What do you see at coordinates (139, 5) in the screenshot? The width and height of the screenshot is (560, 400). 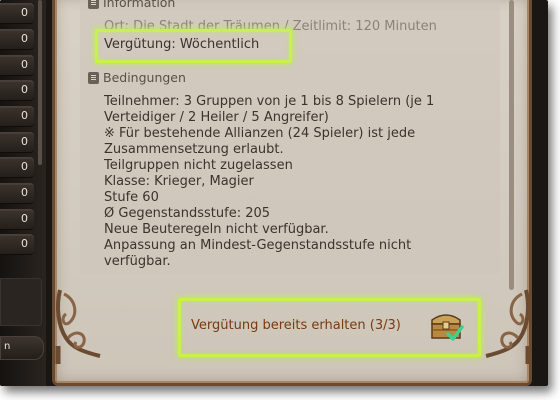 I see `information-header-label: Information` at bounding box center [139, 5].